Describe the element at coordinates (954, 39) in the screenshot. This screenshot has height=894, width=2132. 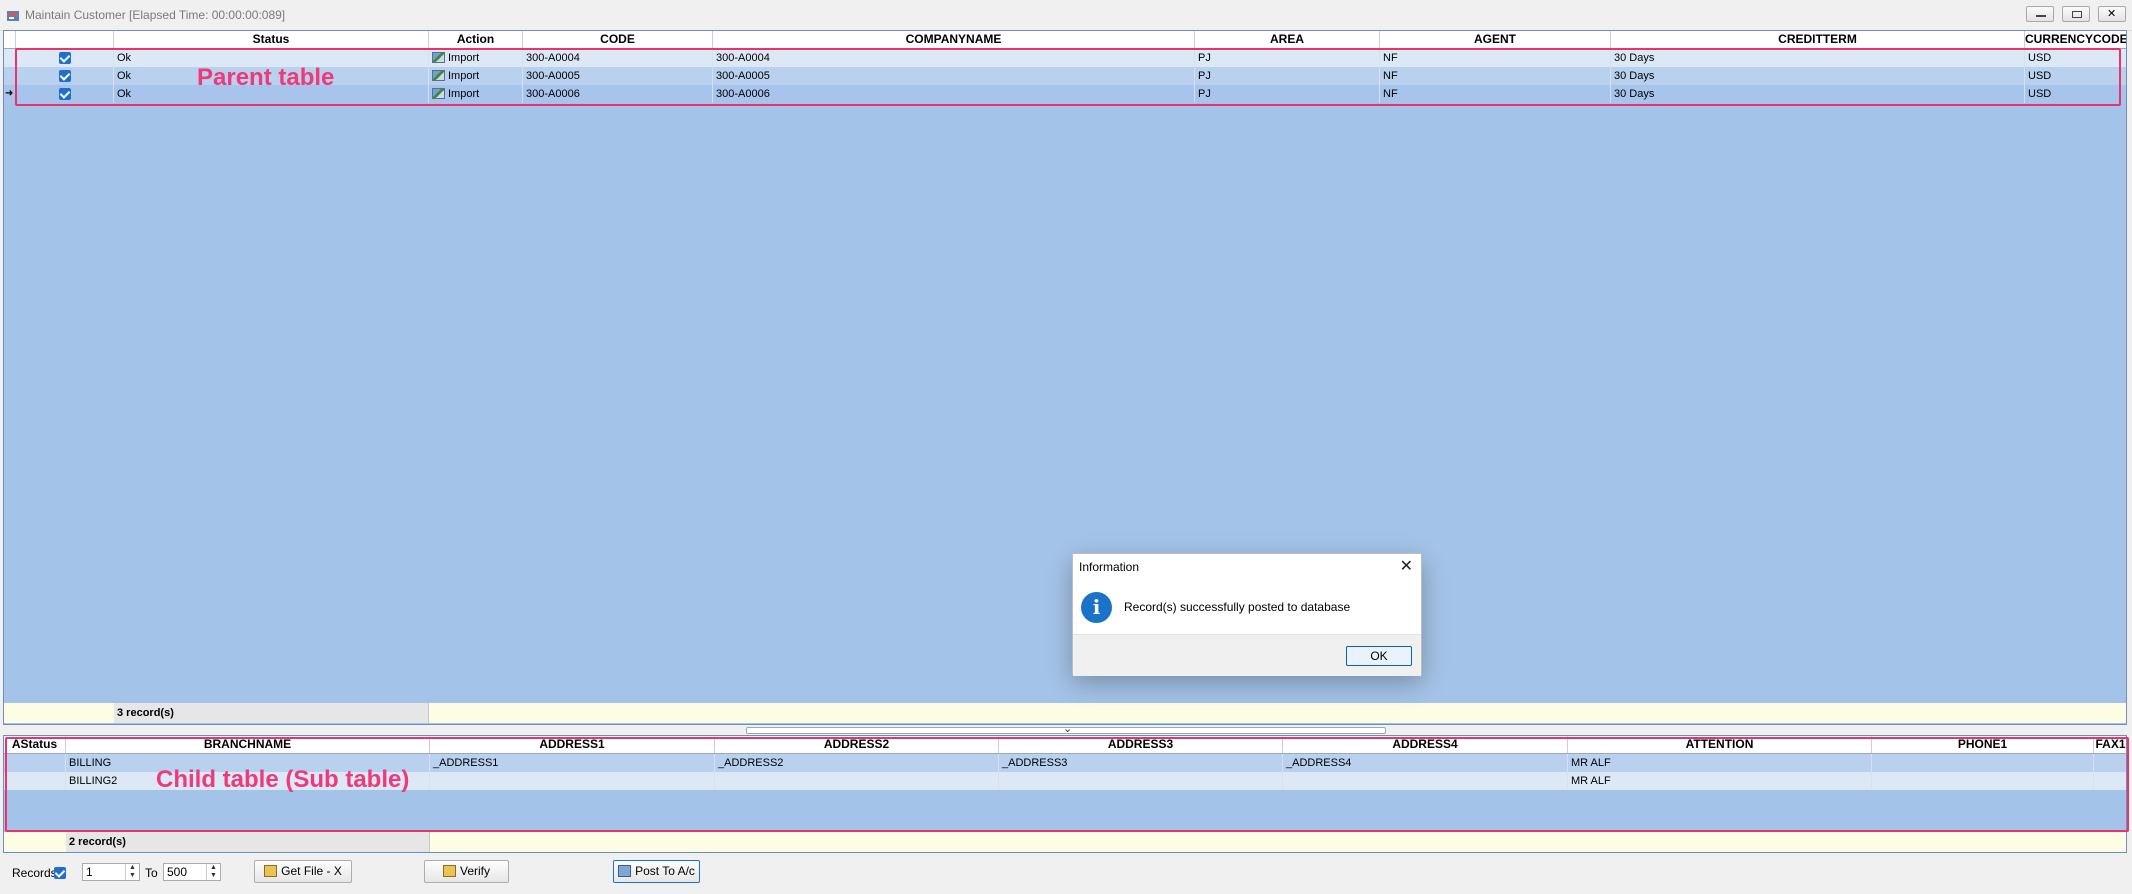
I see `col-companyname: COMPANYNAME` at that location.